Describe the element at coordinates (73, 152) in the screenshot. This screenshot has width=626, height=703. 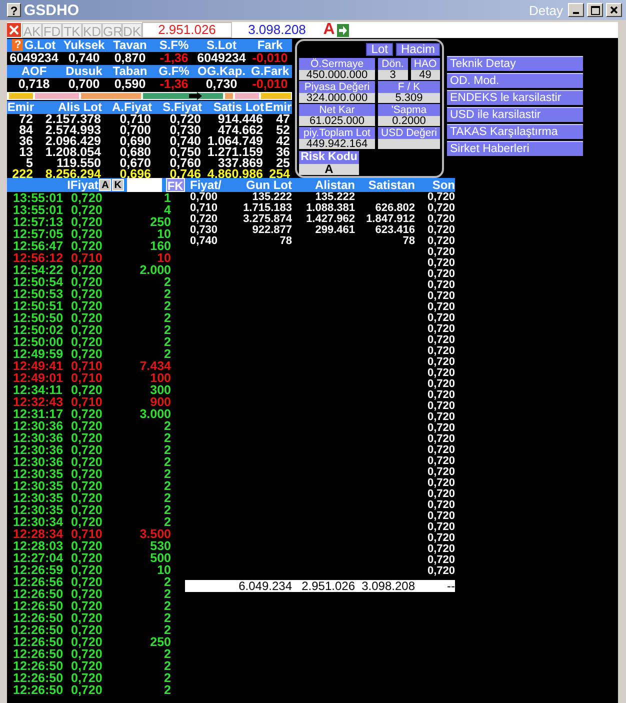
I see `table-cell-text: 1.208.054` at that location.